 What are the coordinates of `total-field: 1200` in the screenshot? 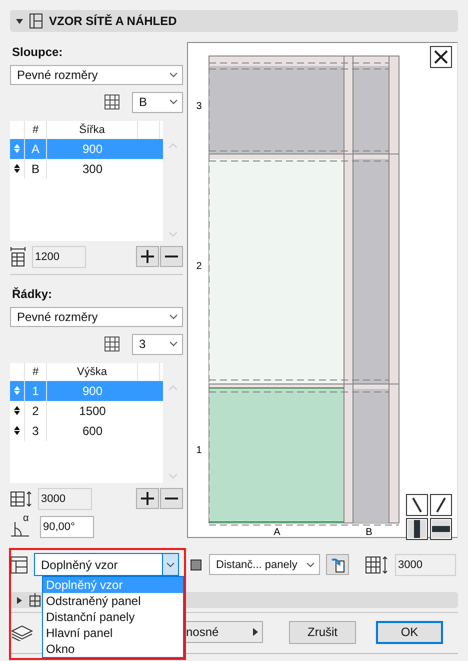 It's located at (59, 257).